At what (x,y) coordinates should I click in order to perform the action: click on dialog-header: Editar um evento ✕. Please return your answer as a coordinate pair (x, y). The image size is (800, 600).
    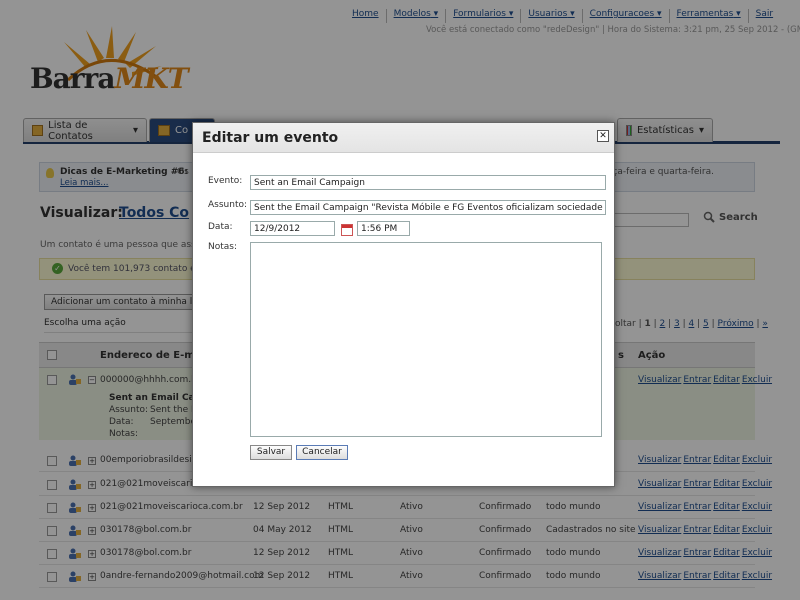
    Looking at the image, I should click on (403, 138).